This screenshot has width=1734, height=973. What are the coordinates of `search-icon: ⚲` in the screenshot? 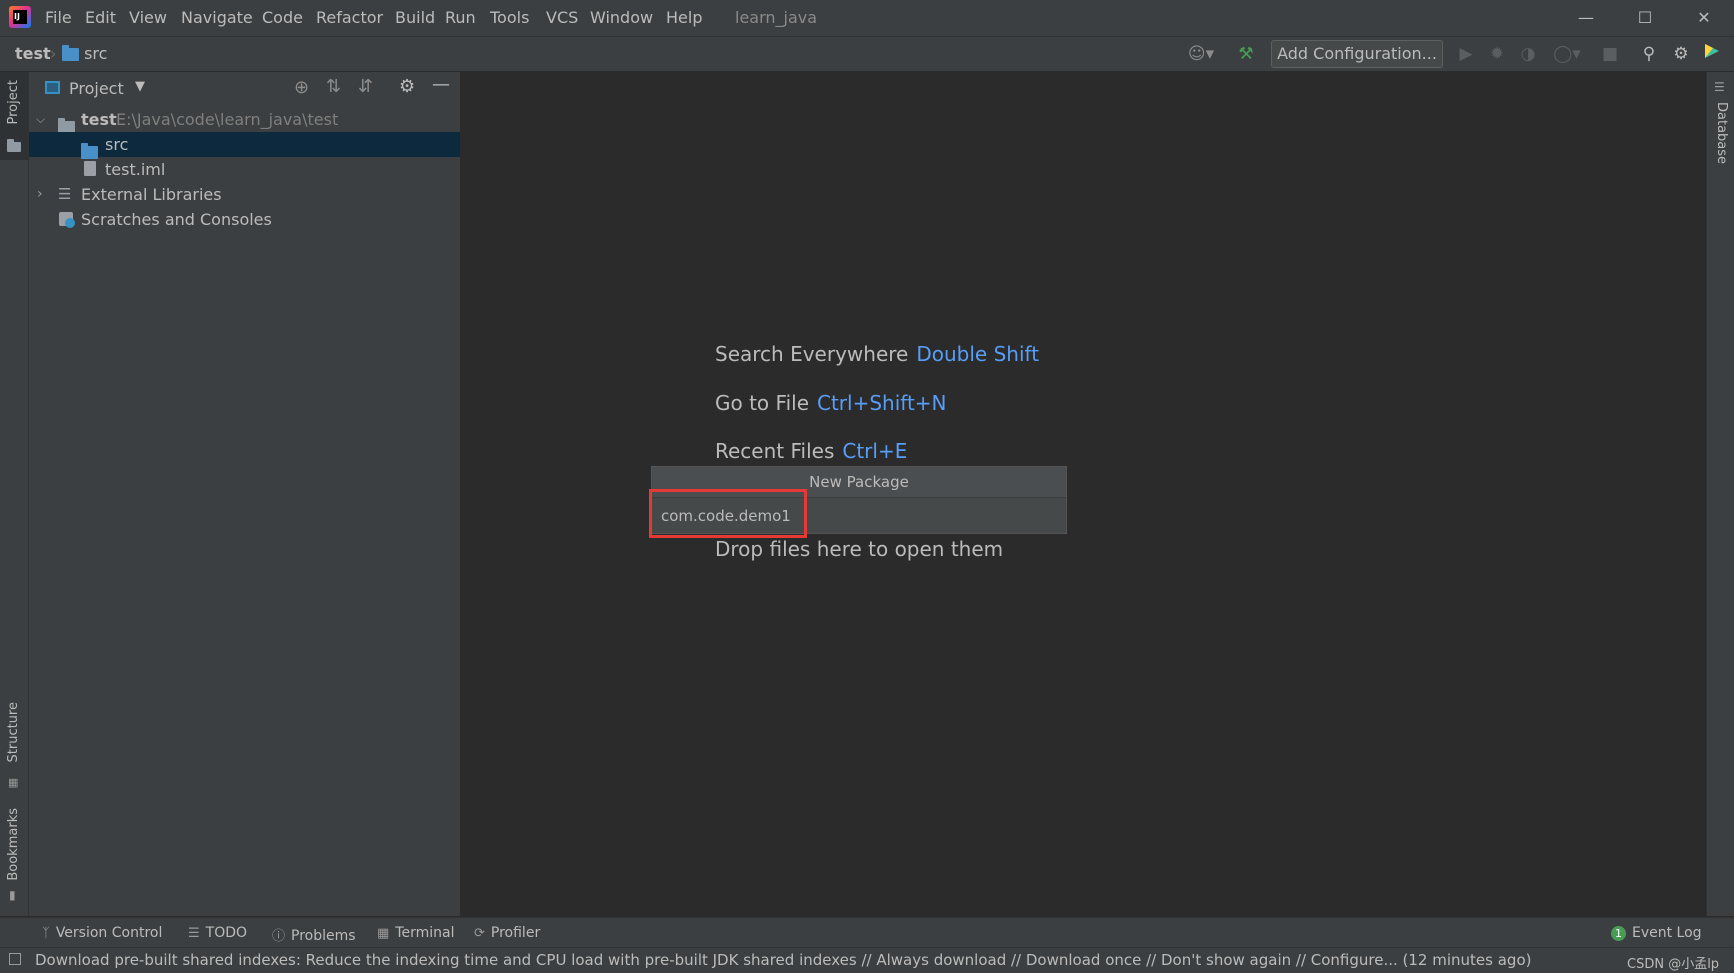 It's located at (1649, 54).